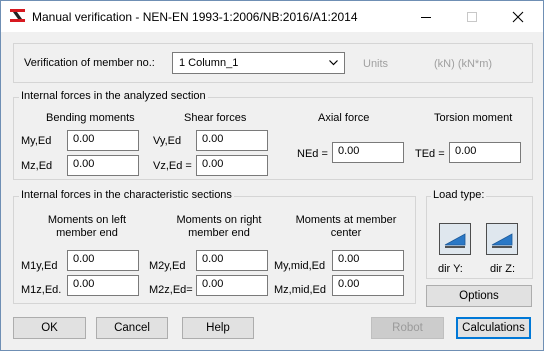 Image resolution: width=544 pixels, height=351 pixels. Describe the element at coordinates (346, 233) in the screenshot. I see `center-header-line2: center` at that location.